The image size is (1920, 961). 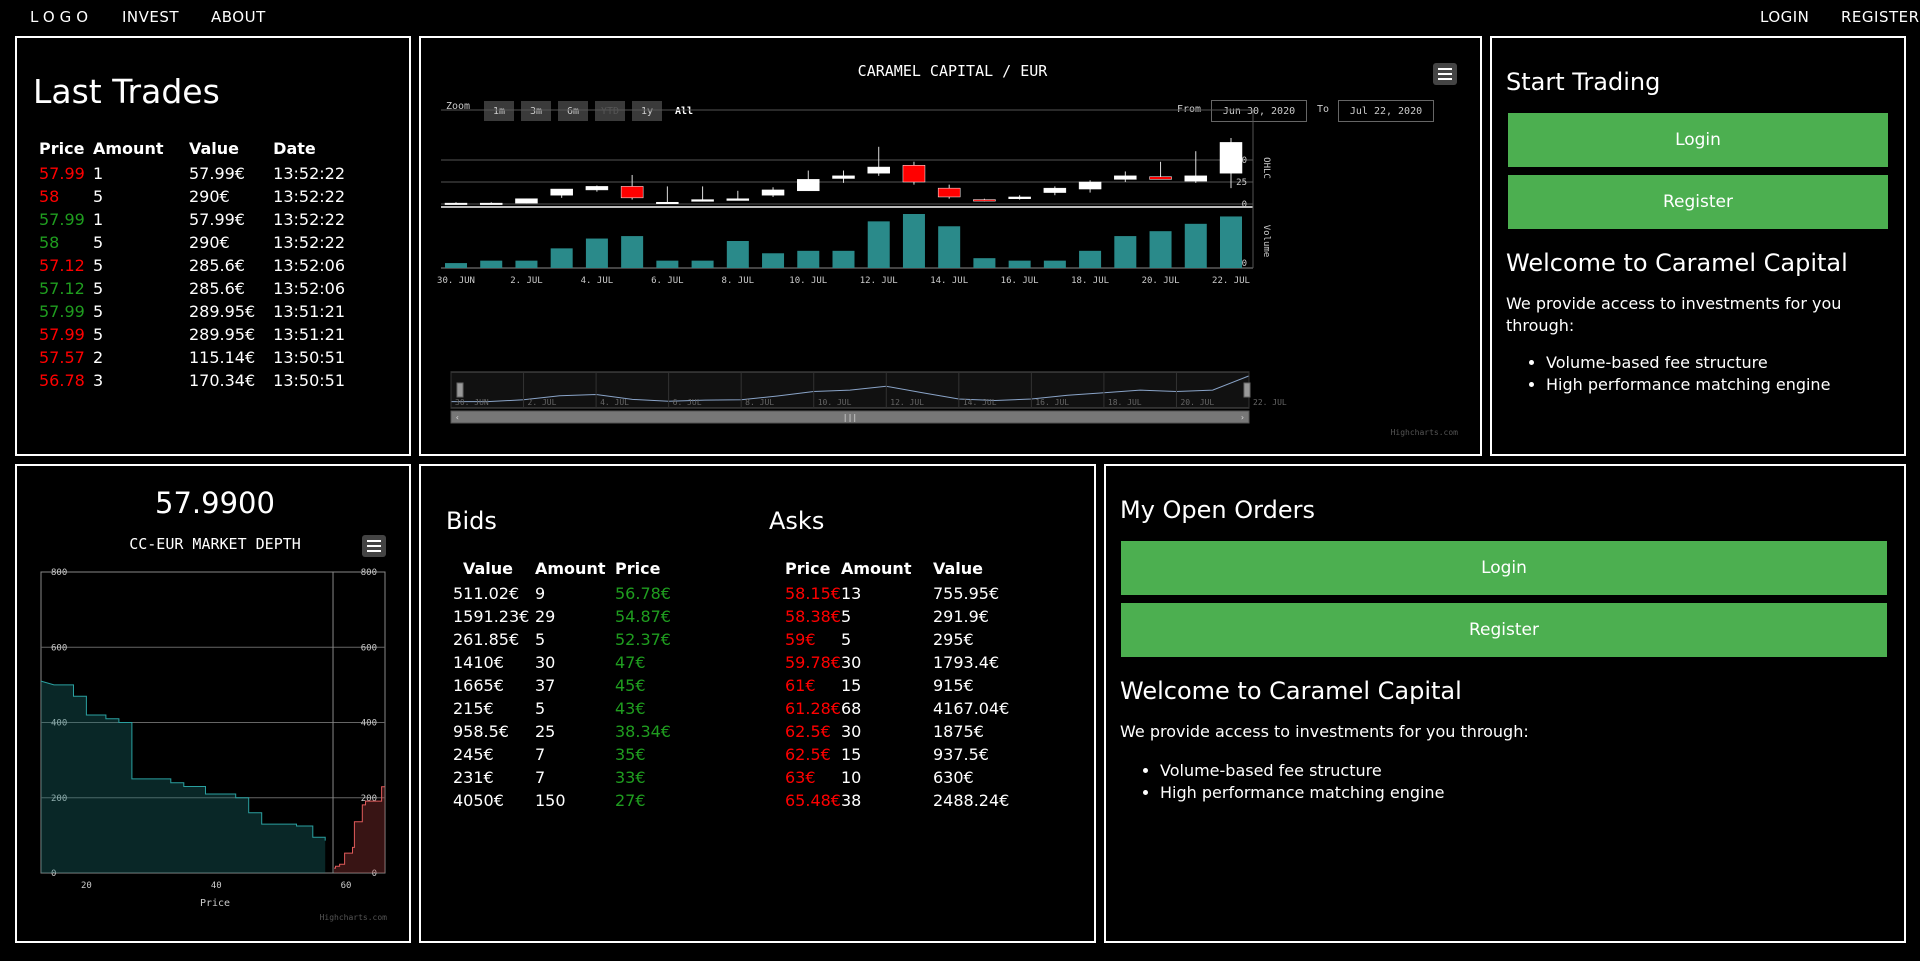 What do you see at coordinates (583, 616) in the screenshot?
I see `bid-row: 1591.23€ 29 54.87€` at bounding box center [583, 616].